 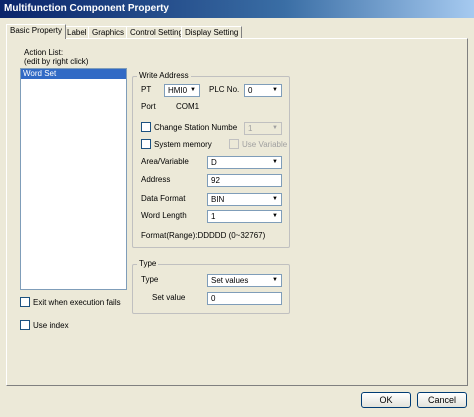 What do you see at coordinates (77, 302) in the screenshot?
I see `exit-when-fails-label: Exit when execution fails` at bounding box center [77, 302].